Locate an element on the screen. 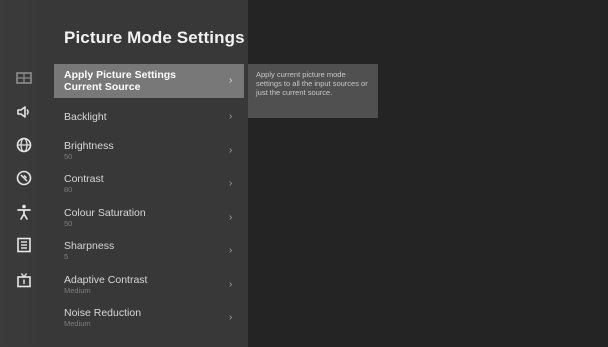  panel-title: Picture Mode Settings is located at coordinates (154, 37).